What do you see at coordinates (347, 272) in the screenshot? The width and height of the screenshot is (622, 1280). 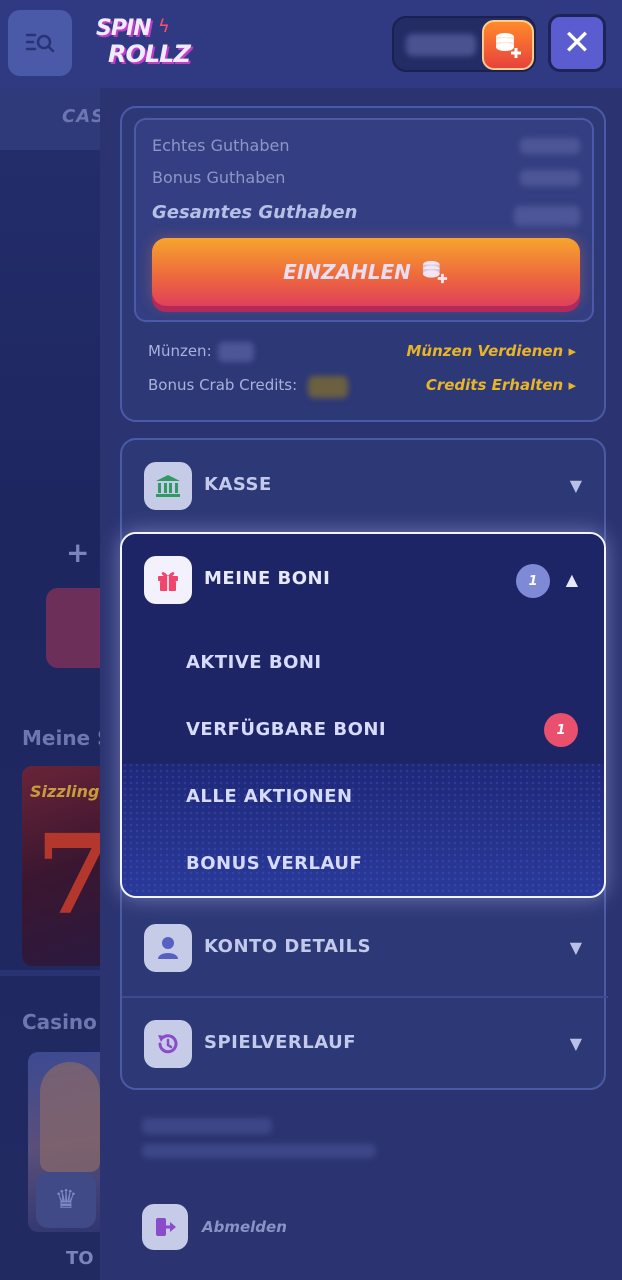 I see `deposit-label: EINZAHLEN` at bounding box center [347, 272].